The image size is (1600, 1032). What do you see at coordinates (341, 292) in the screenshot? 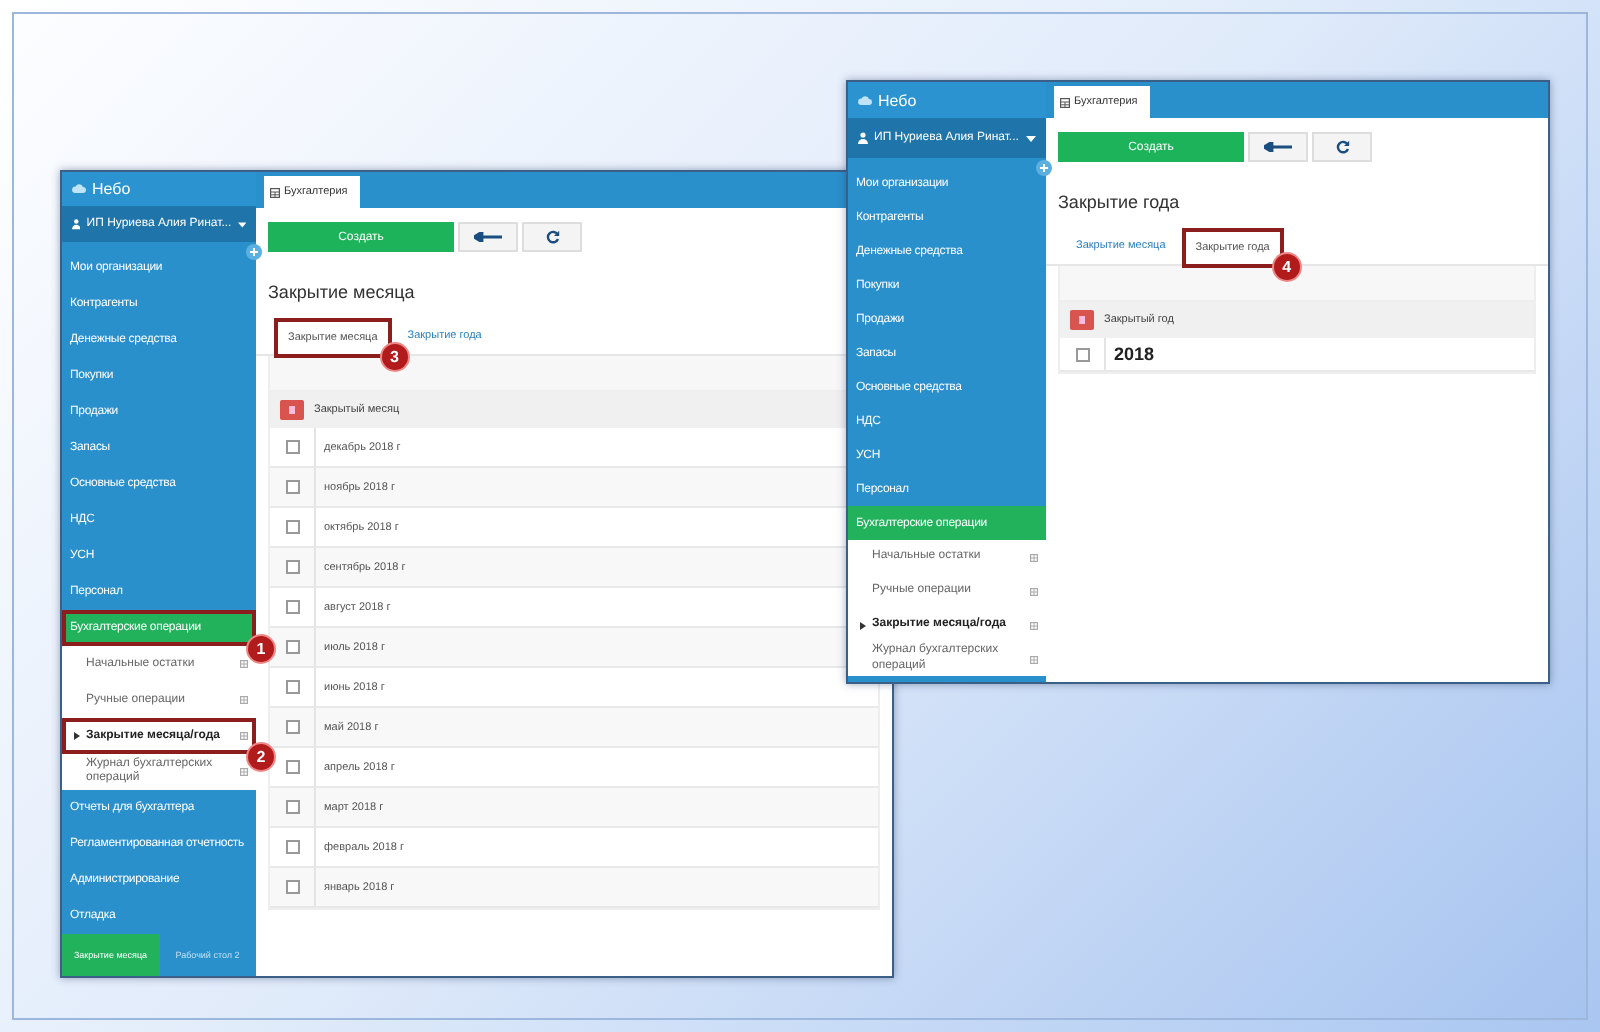
I see `page-title: Закрытие месяца` at bounding box center [341, 292].